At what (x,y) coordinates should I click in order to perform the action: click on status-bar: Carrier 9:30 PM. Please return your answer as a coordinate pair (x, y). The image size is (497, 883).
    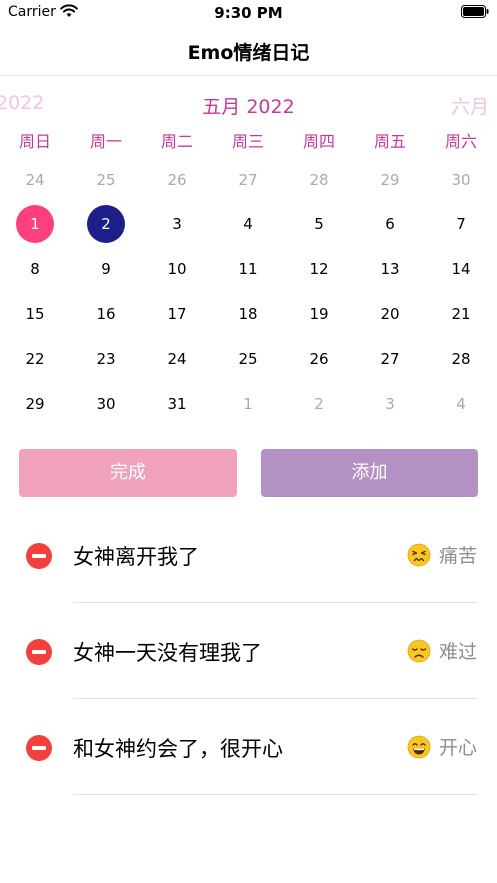
    Looking at the image, I should click on (248, 13).